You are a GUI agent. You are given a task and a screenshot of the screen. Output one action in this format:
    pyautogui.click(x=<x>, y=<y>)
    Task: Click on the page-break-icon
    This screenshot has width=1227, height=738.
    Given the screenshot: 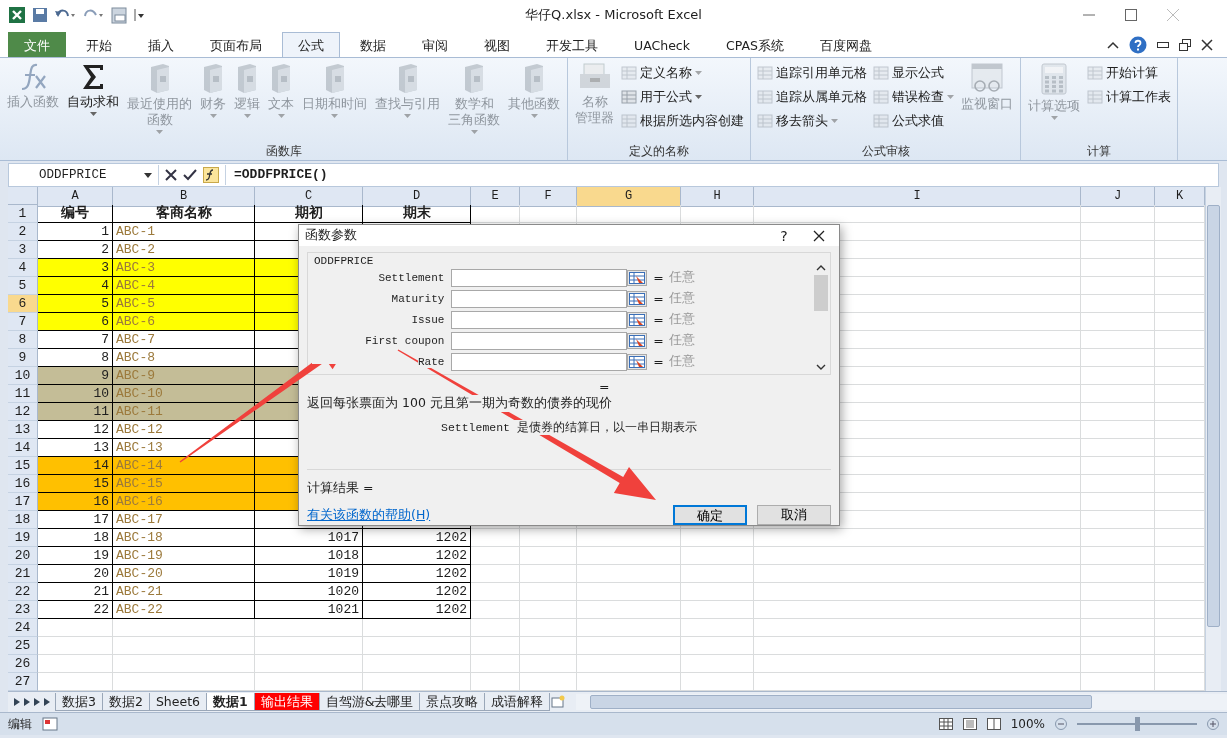 What is the action you would take?
    pyautogui.click(x=993, y=724)
    